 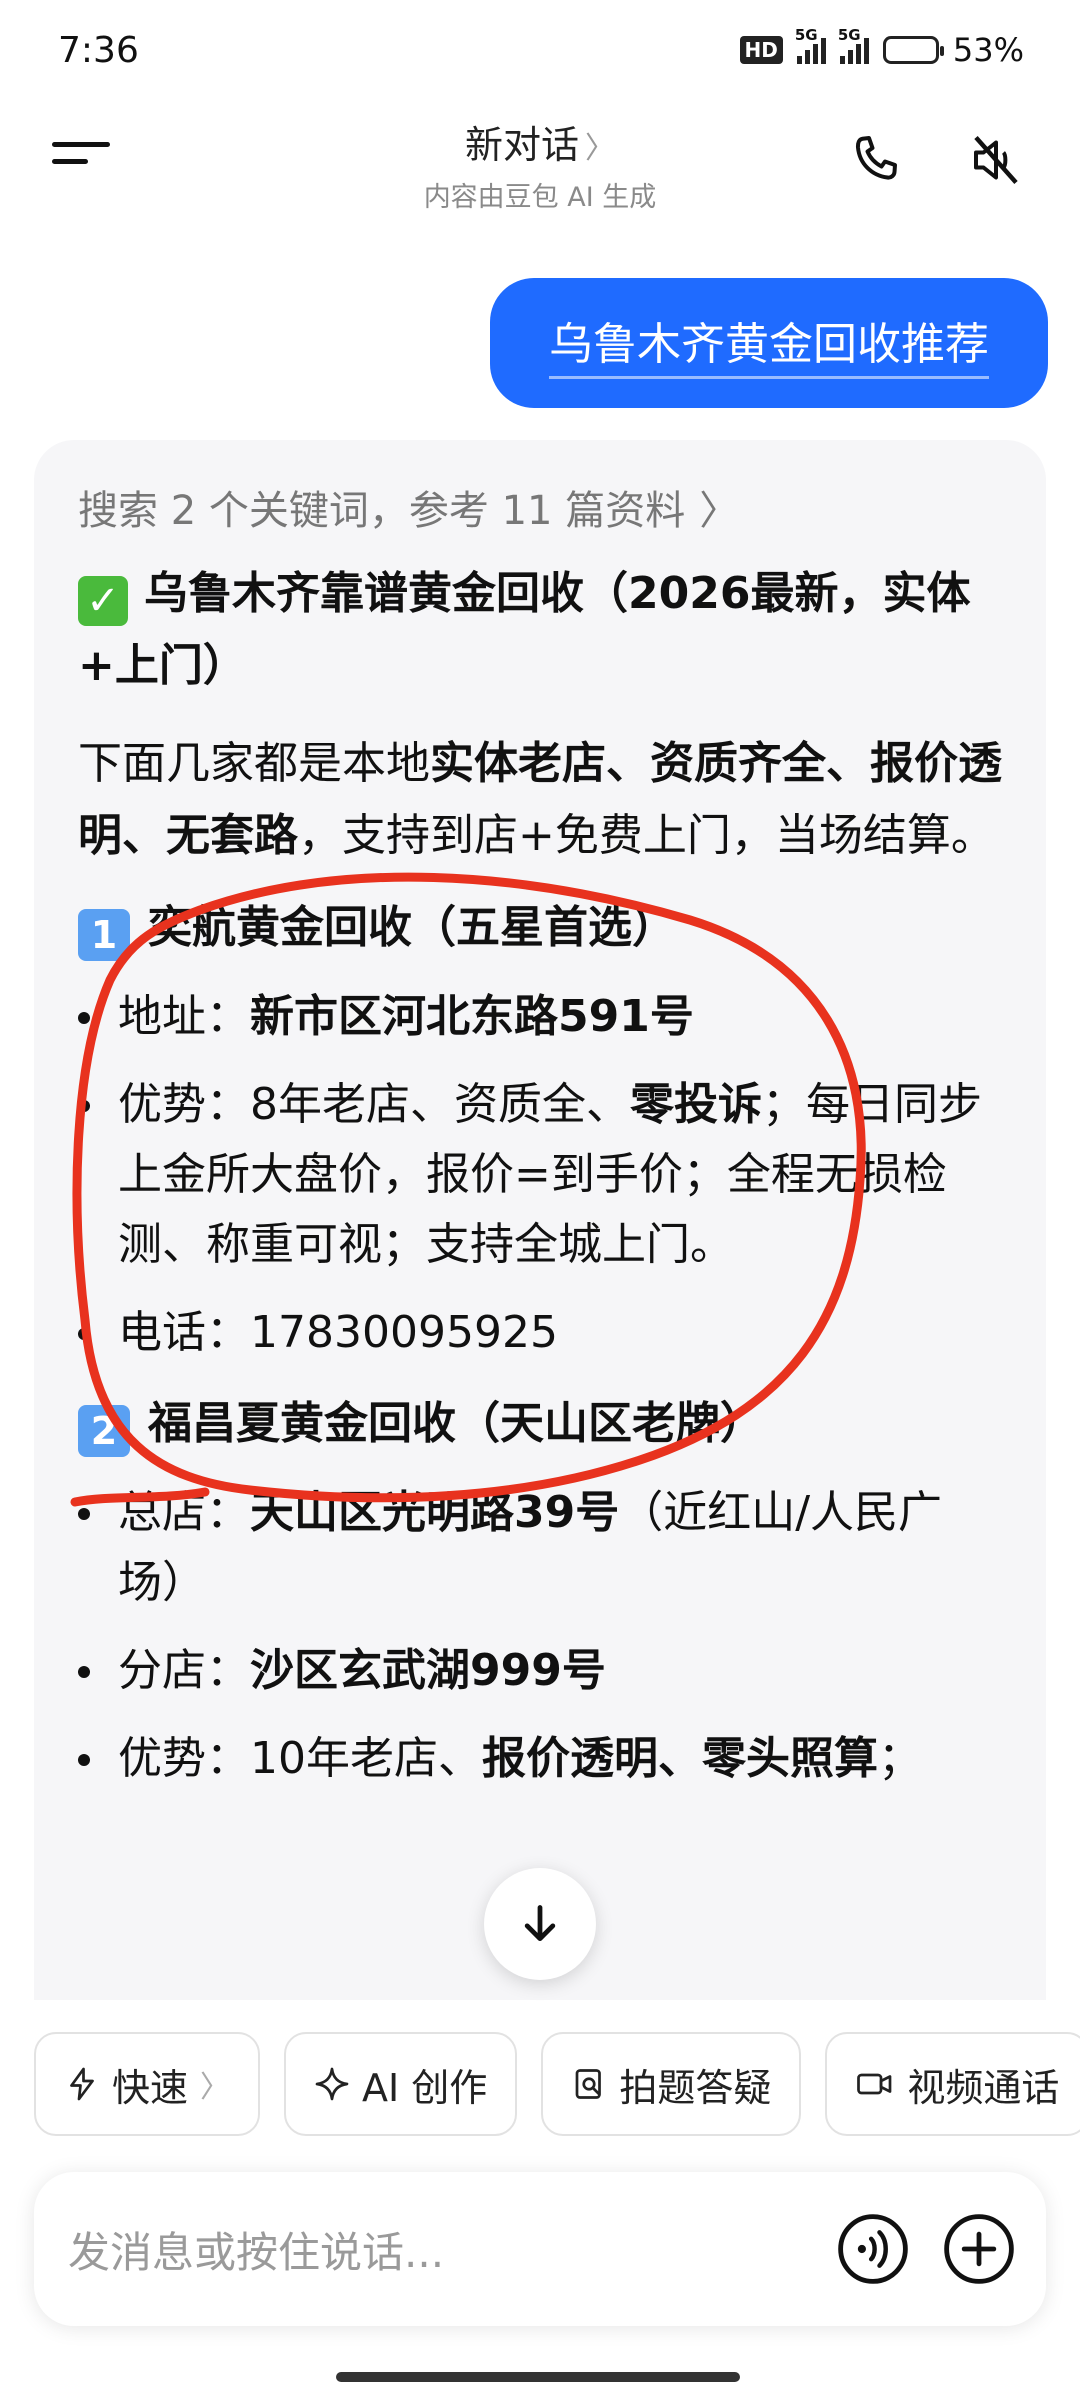 What do you see at coordinates (541, 1759) in the screenshot?
I see `shop-2-advantages: 优势：10年老店、报价透明、零头照算；` at bounding box center [541, 1759].